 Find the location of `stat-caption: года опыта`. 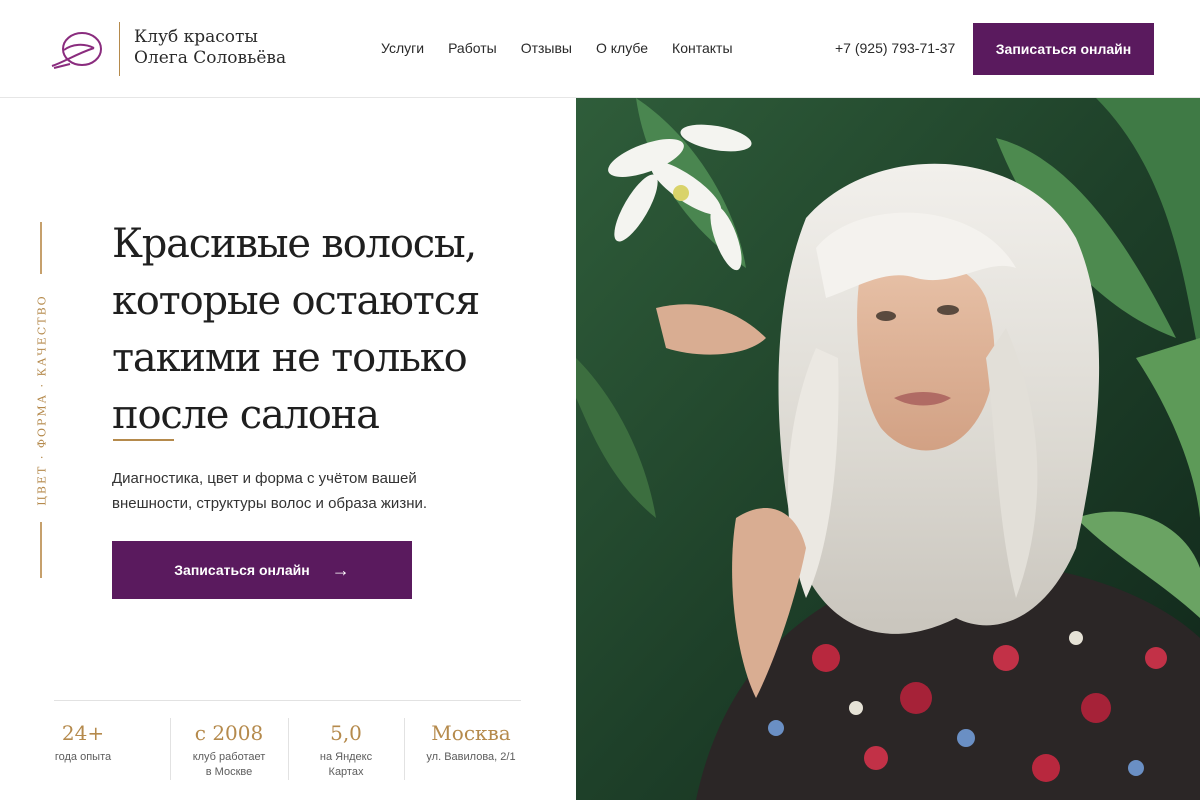

stat-caption: года опыта is located at coordinates (83, 757).